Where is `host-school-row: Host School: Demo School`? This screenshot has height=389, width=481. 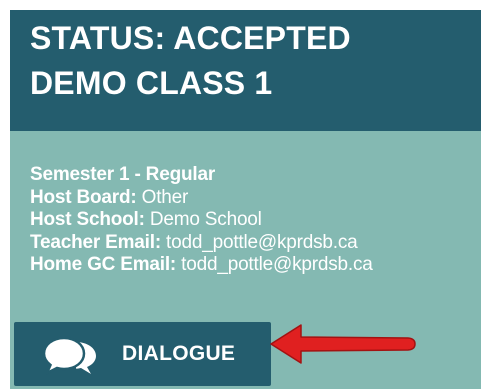
host-school-row: Host School: Demo School is located at coordinates (255, 220).